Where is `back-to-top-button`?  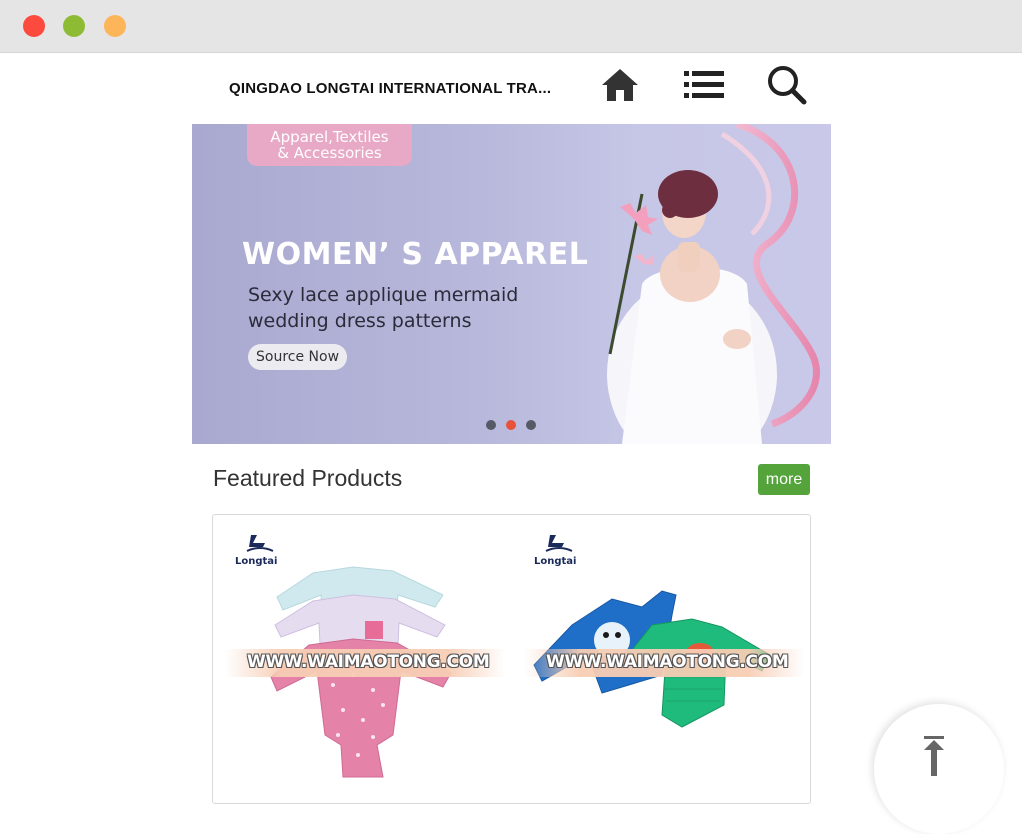
back-to-top-button is located at coordinates (939, 769).